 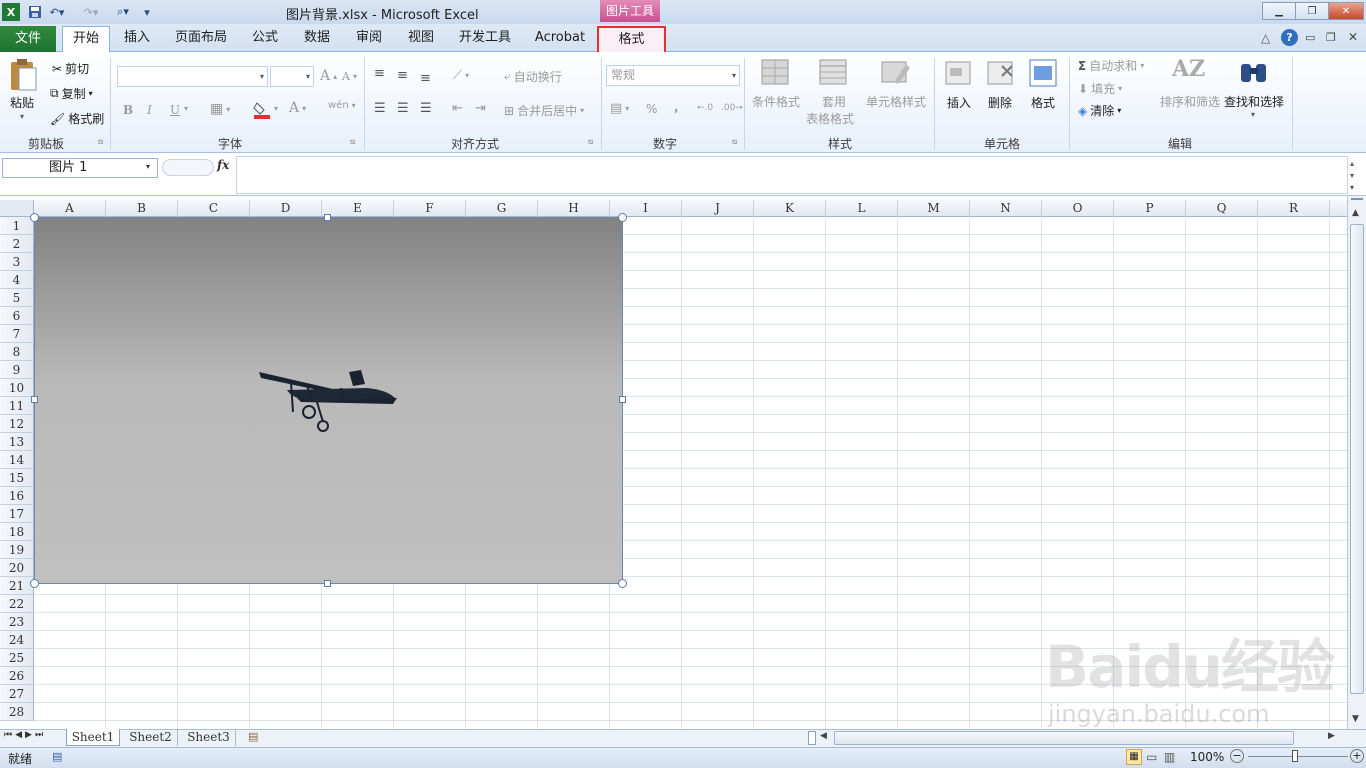 I want to click on column-header: P, so click(x=1150, y=208).